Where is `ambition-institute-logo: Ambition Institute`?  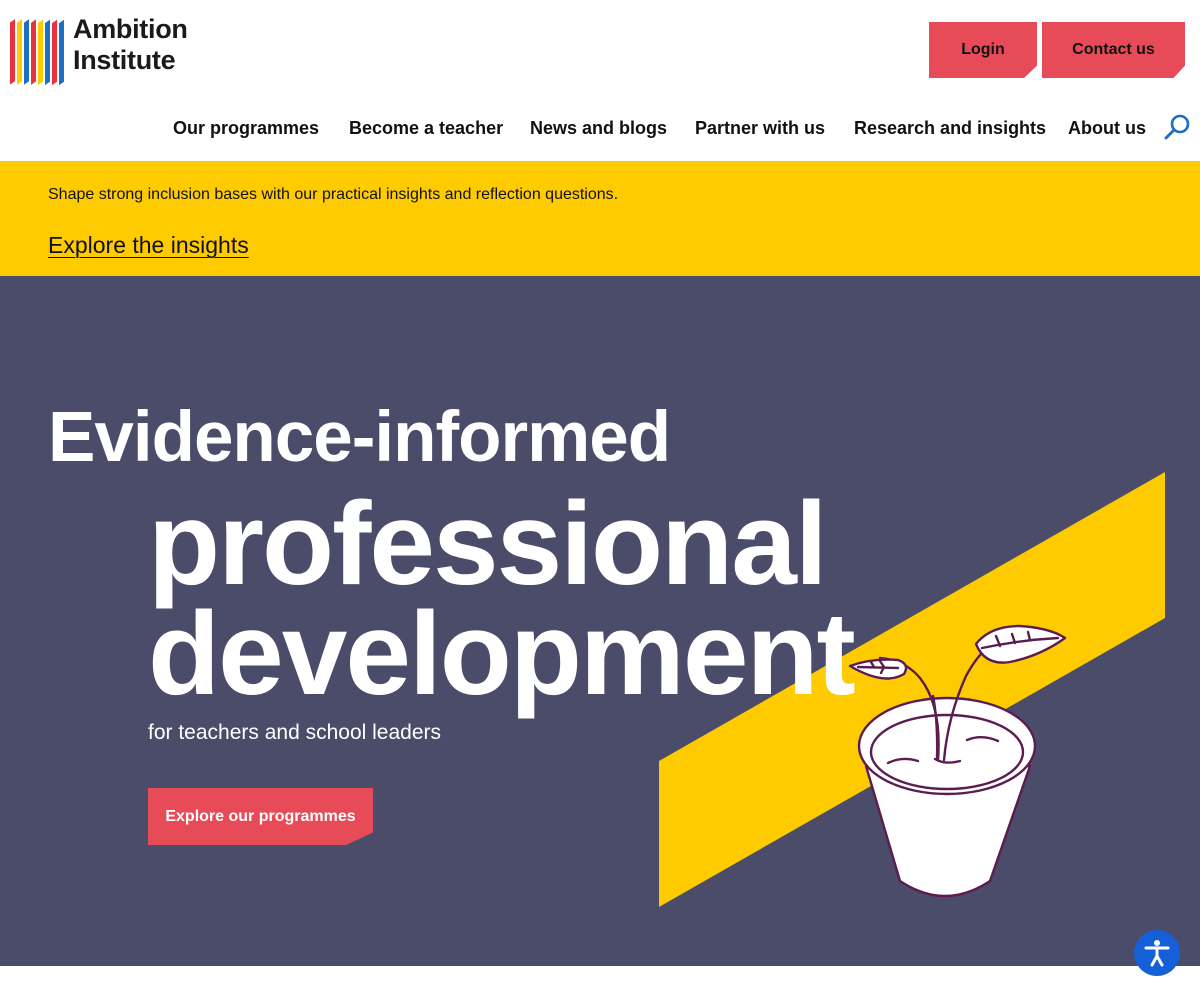
ambition-institute-logo: Ambition Institute is located at coordinates (103, 50).